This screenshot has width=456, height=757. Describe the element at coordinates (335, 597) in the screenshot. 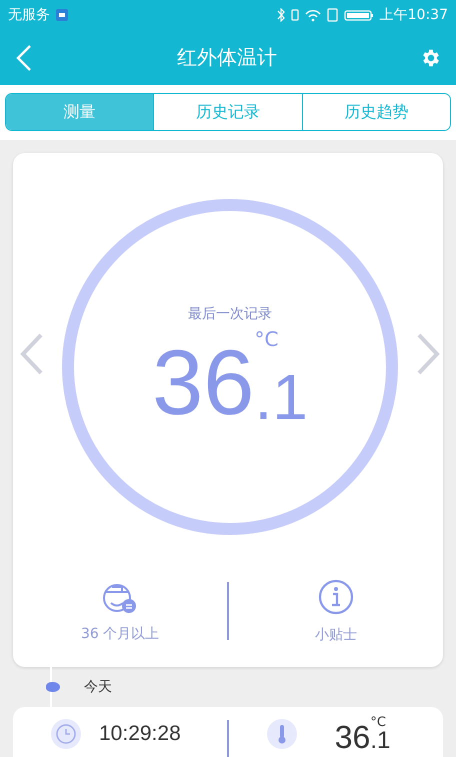

I see `info-icon` at that location.